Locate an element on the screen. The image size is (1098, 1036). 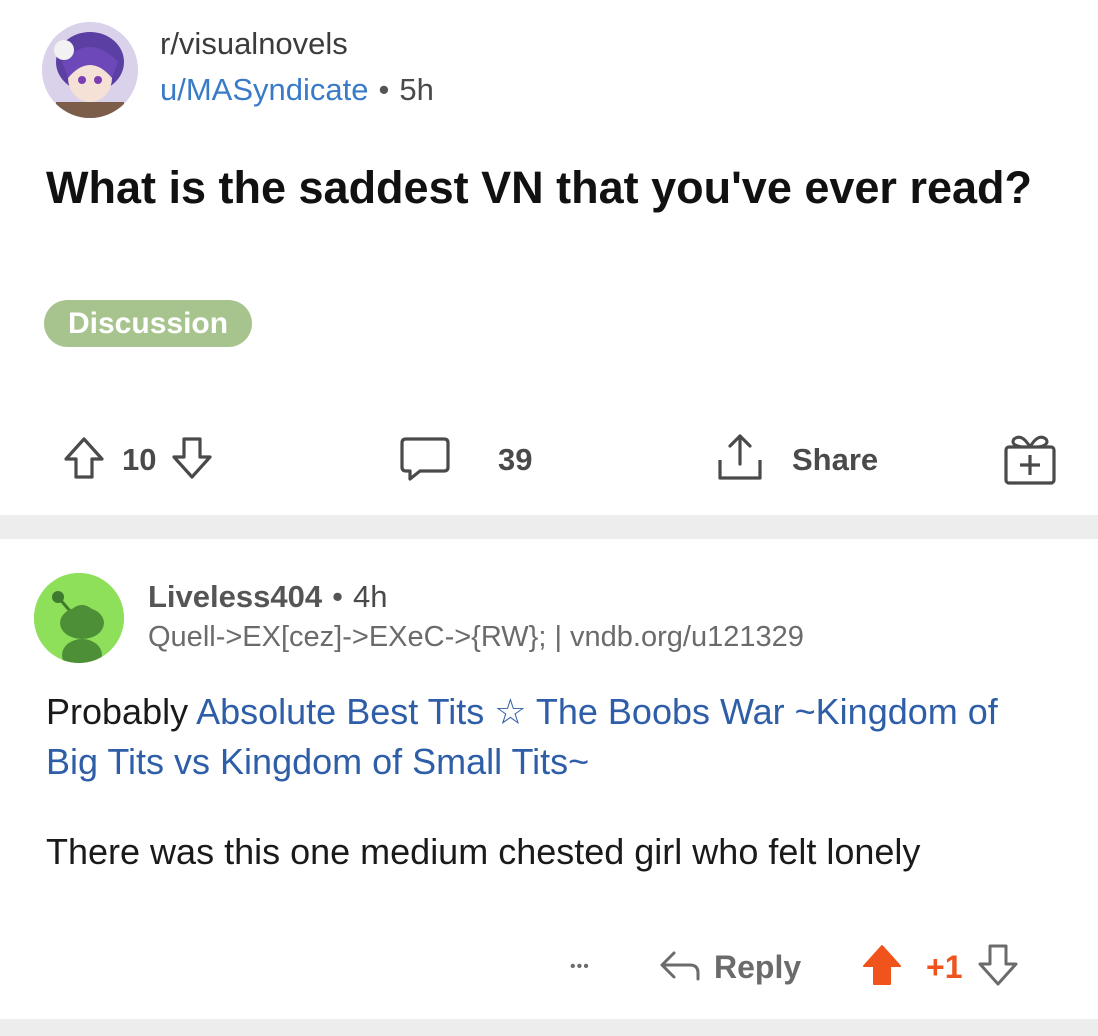
vote-group: 10 is located at coordinates (138, 460).